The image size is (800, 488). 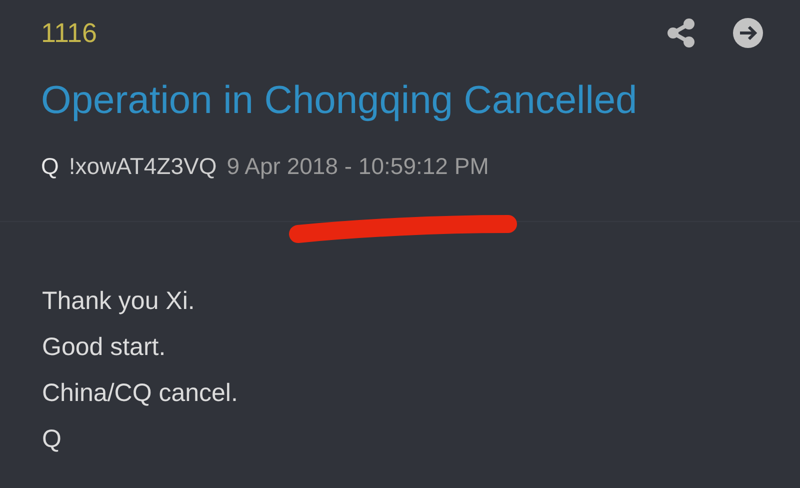 What do you see at coordinates (681, 33) in the screenshot?
I see `share-icon` at bounding box center [681, 33].